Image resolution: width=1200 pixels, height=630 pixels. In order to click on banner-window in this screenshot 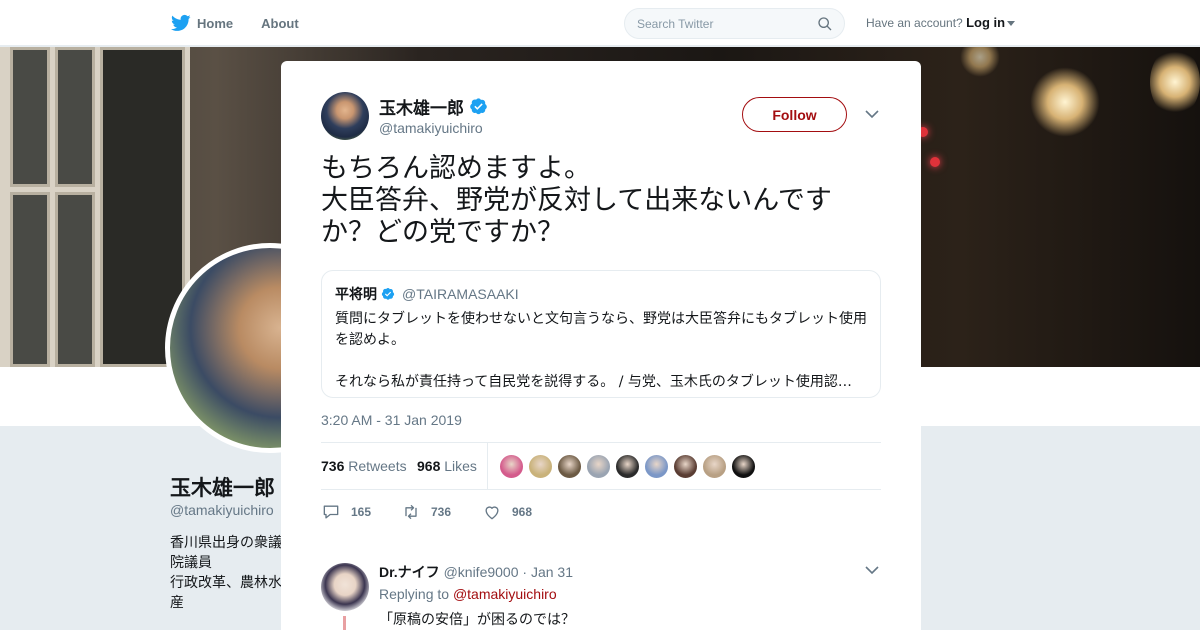, I will do `click(95, 207)`.